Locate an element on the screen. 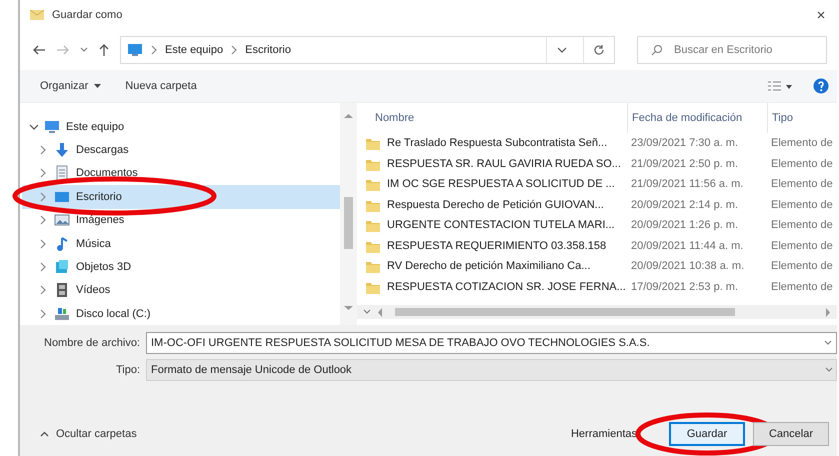 The height and width of the screenshot is (456, 839). breadcrumb-item: Este equipo is located at coordinates (194, 50).